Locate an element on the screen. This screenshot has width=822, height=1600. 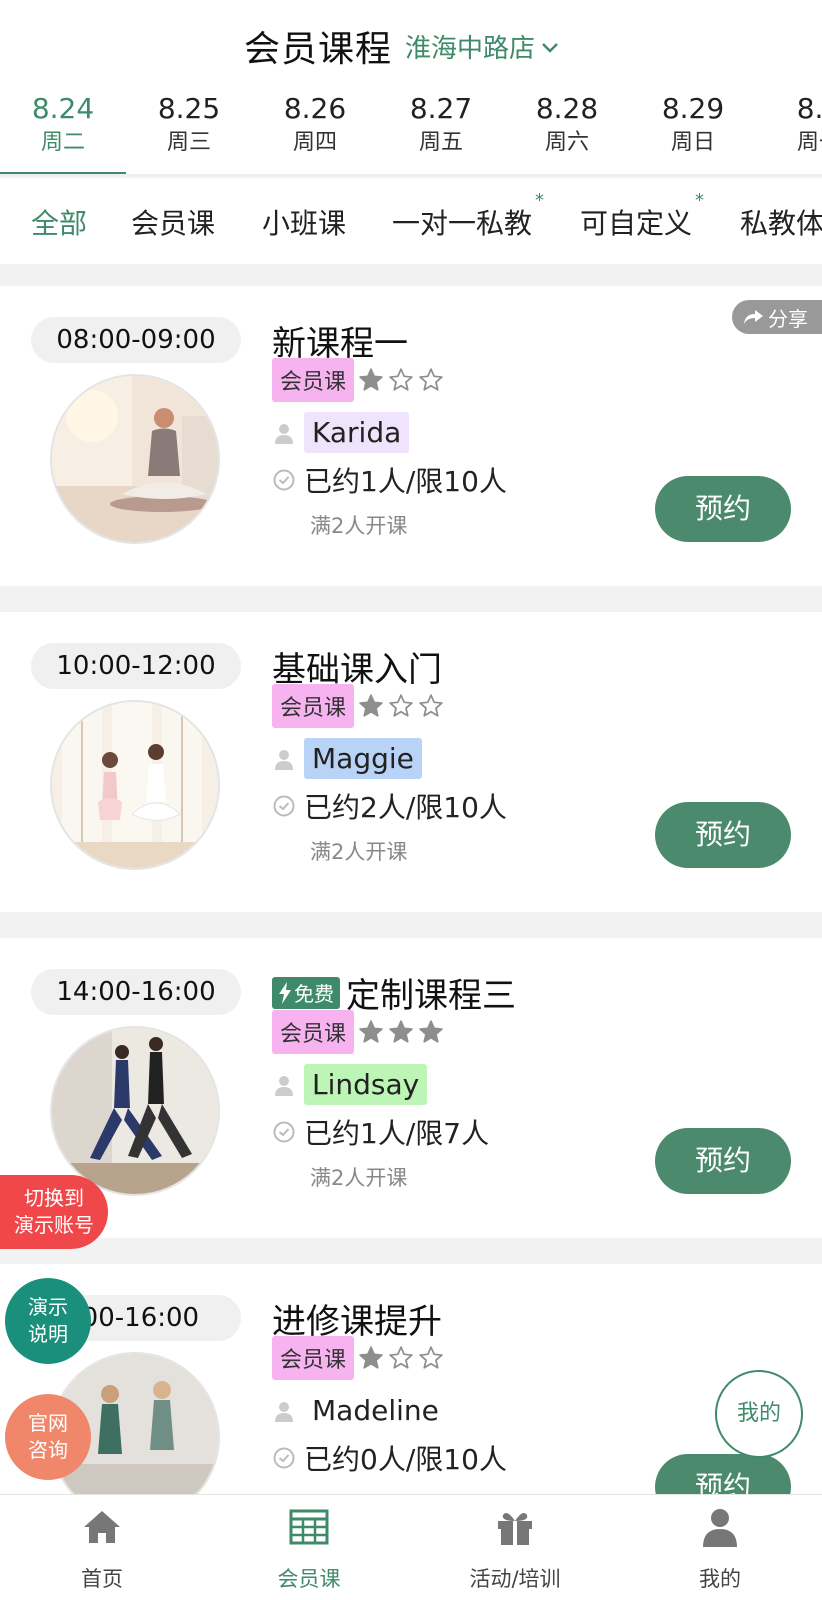
active-date-indicator is located at coordinates (63, 173).